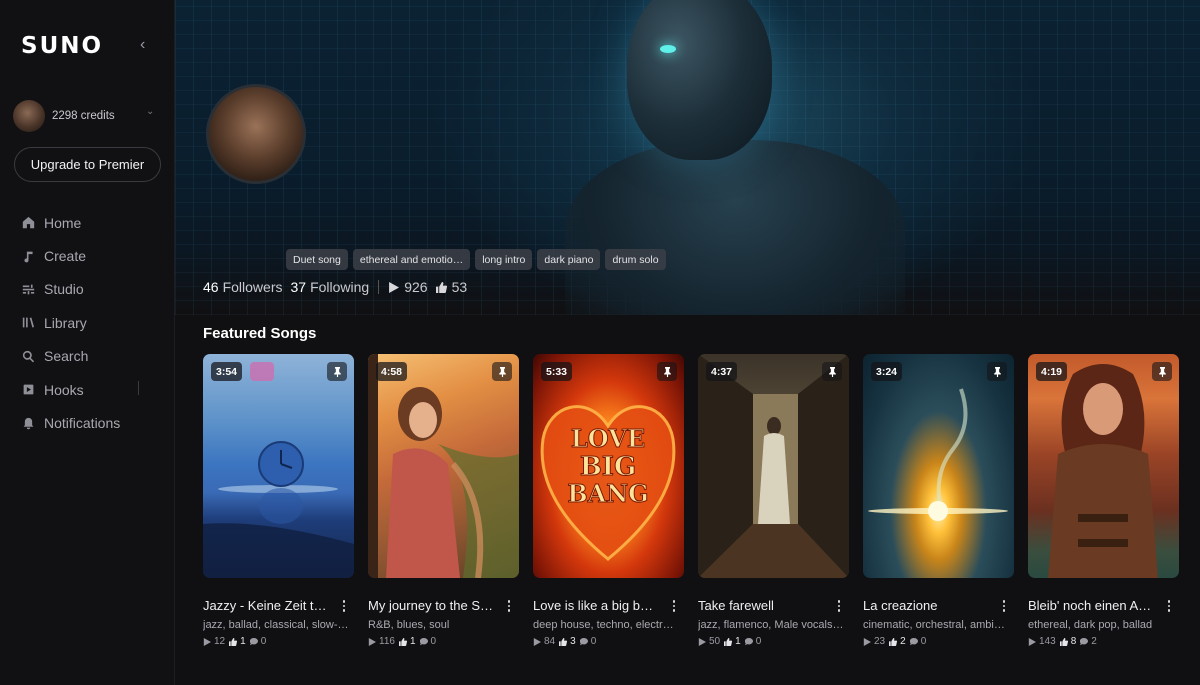 The height and width of the screenshot is (685, 1200). Describe the element at coordinates (887, 371) in the screenshot. I see `duration-badge: 3:24` at that location.